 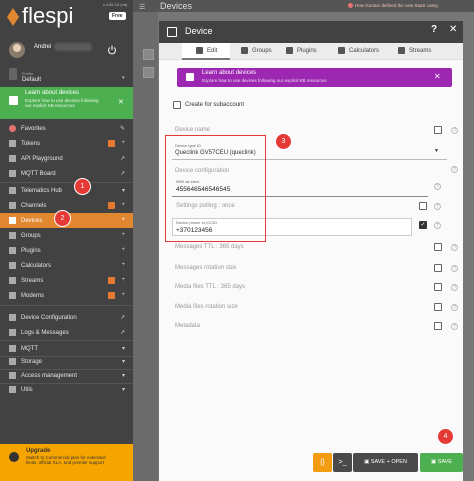 I want to click on sidebar-item-plugins: Plugins +, so click(x=66, y=250).